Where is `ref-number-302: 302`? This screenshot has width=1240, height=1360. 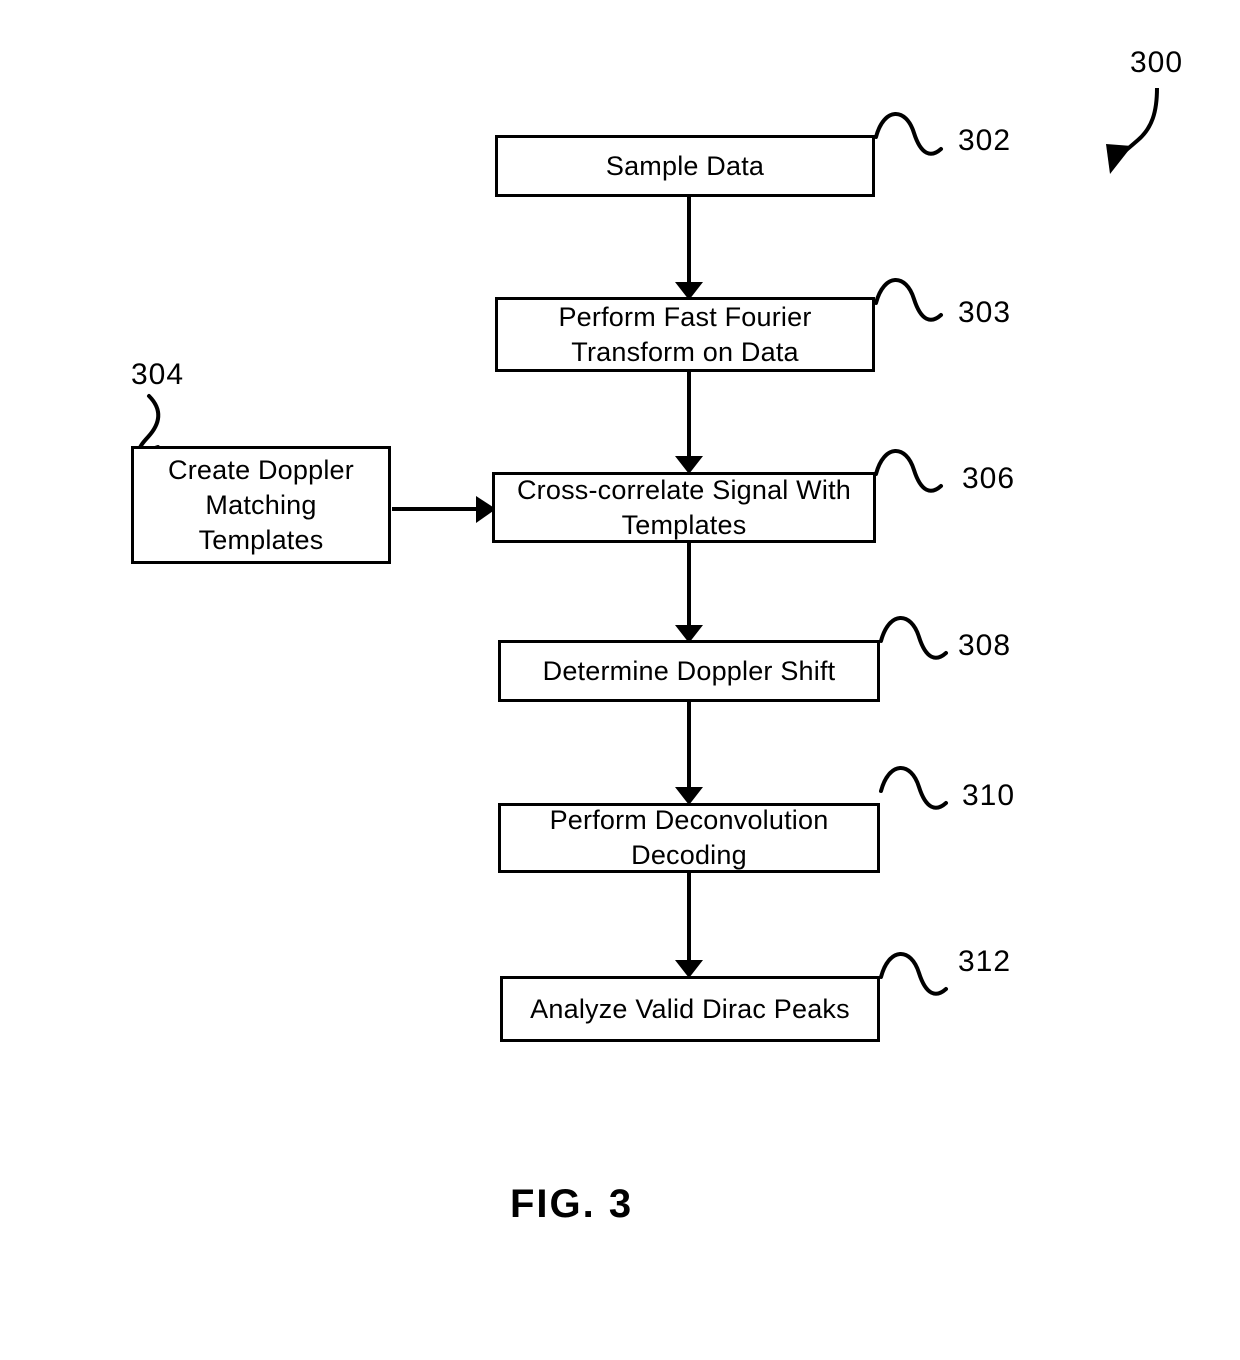 ref-number-302: 302 is located at coordinates (985, 140).